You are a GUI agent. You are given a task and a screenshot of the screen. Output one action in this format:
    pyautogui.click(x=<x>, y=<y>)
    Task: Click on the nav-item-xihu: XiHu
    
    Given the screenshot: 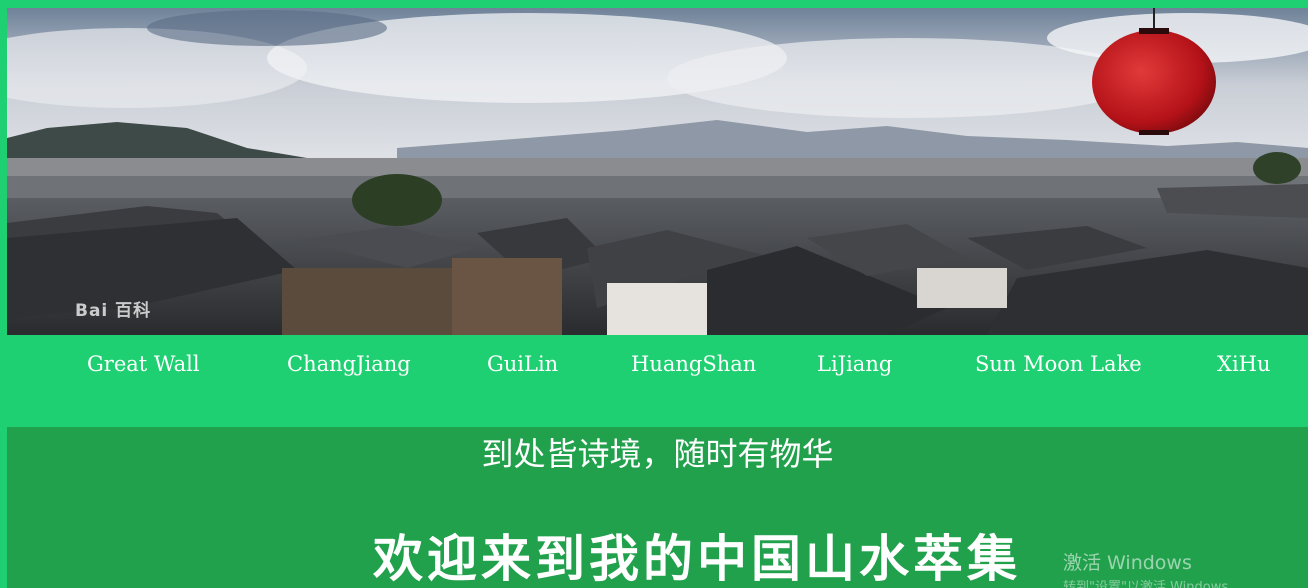 What is the action you would take?
    pyautogui.click(x=1244, y=364)
    